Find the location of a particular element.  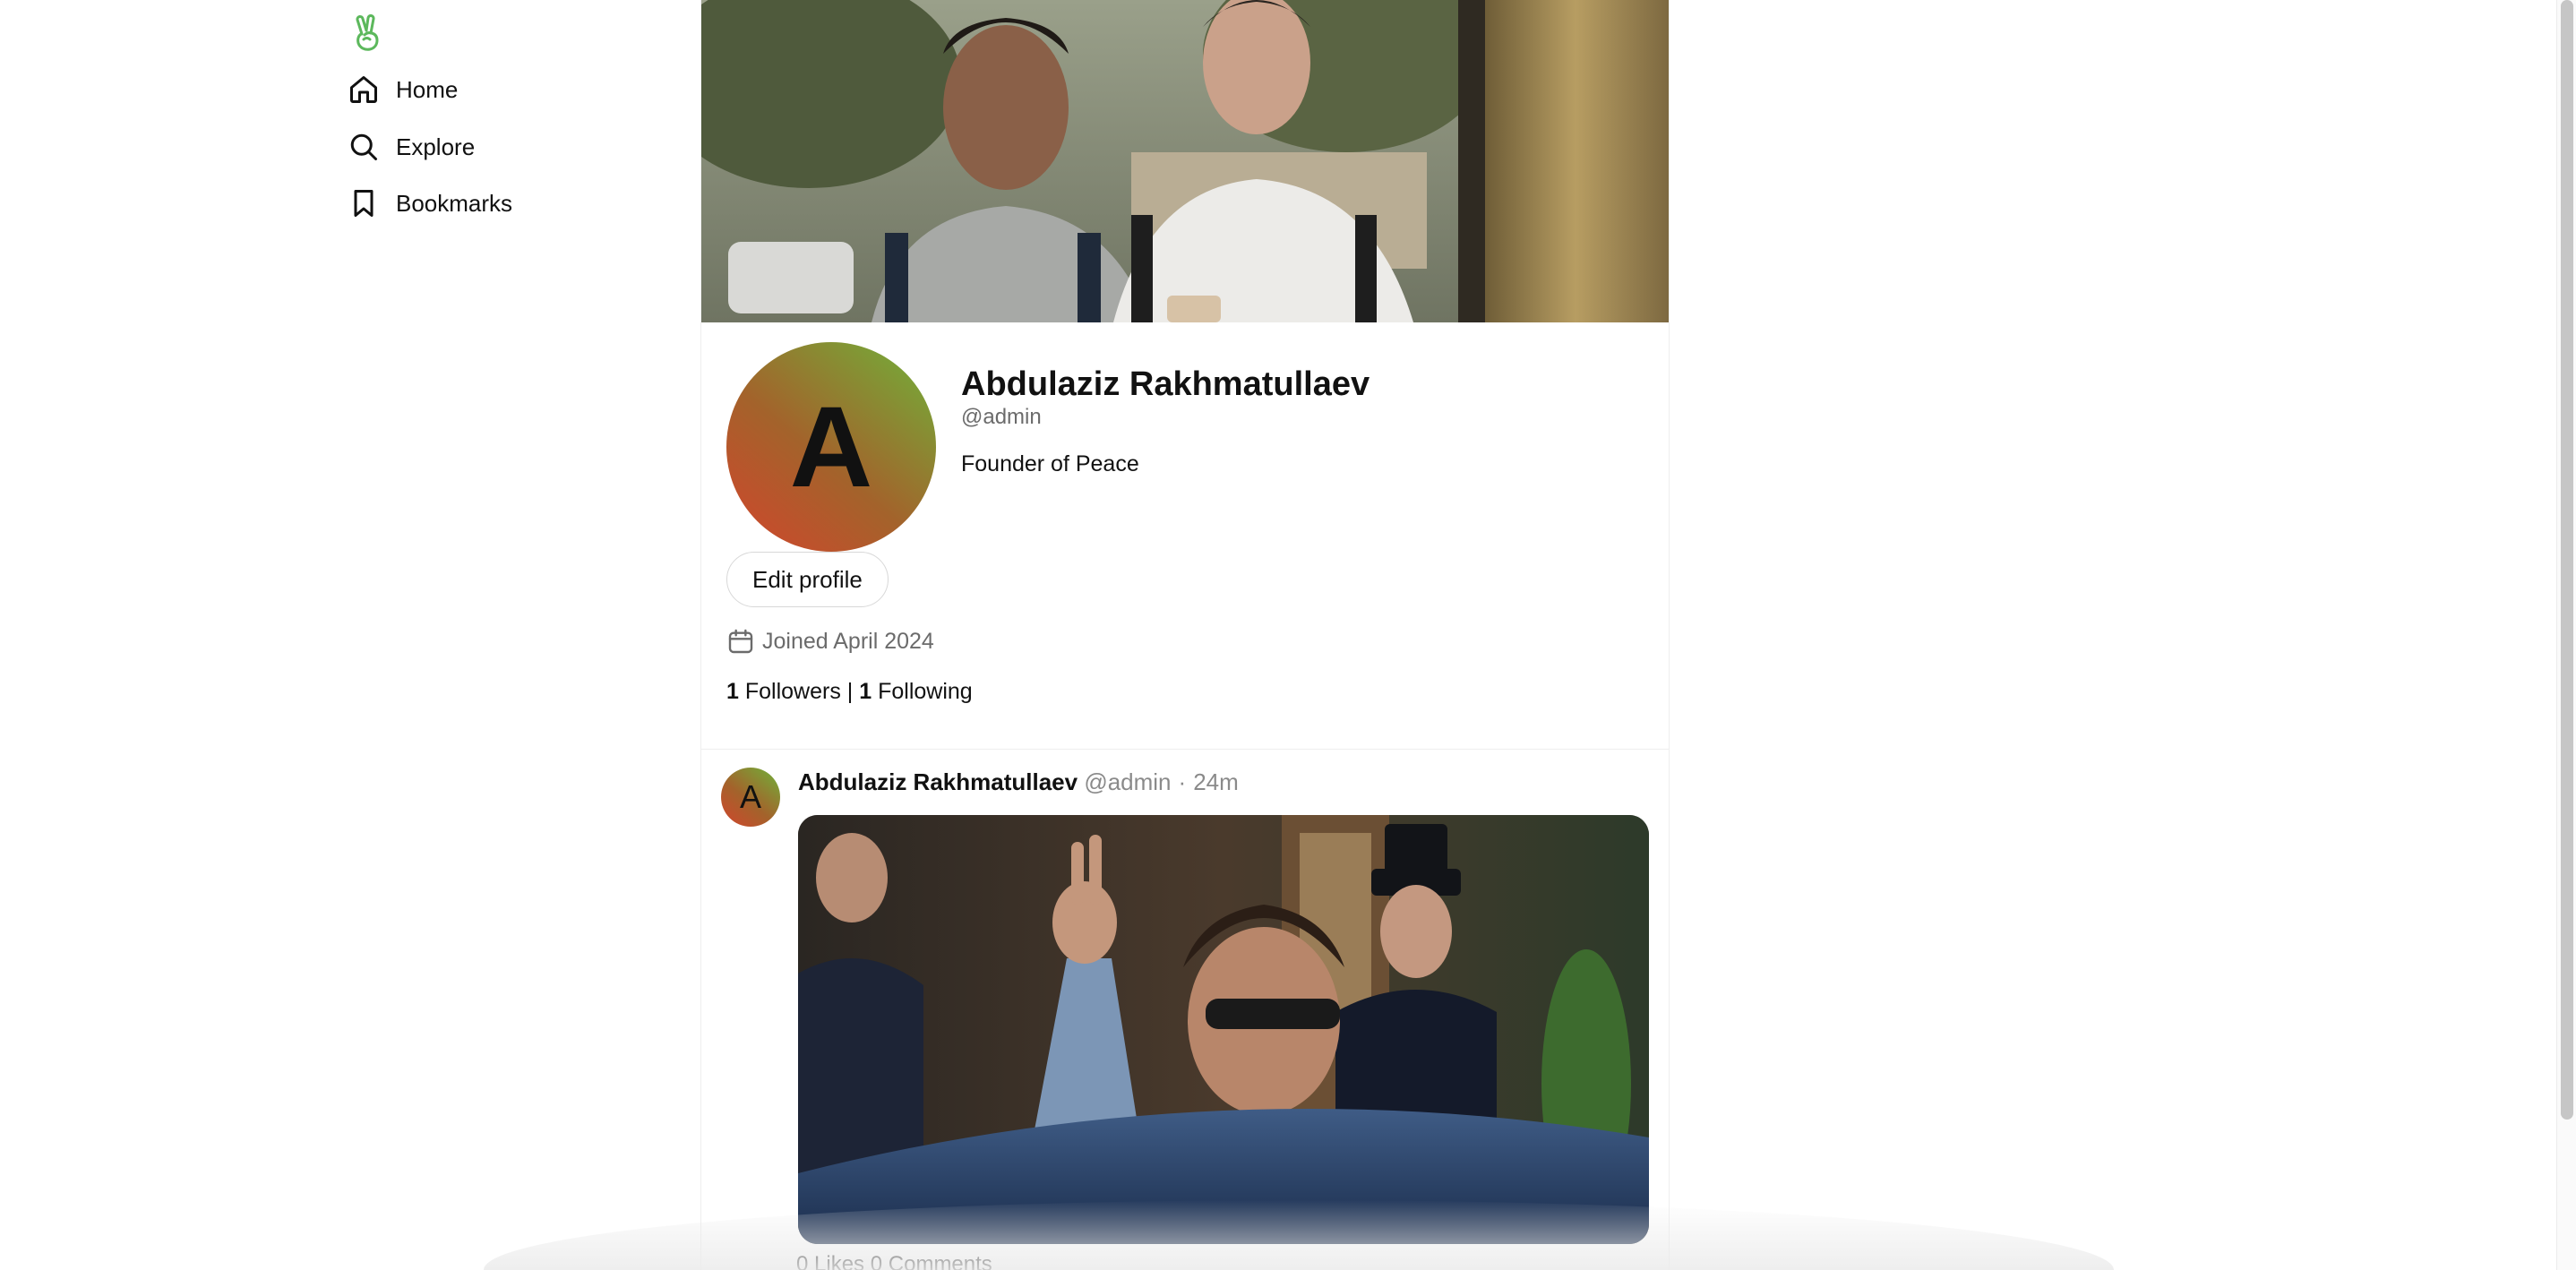

joined-label: Joined April 2024 is located at coordinates (848, 641).